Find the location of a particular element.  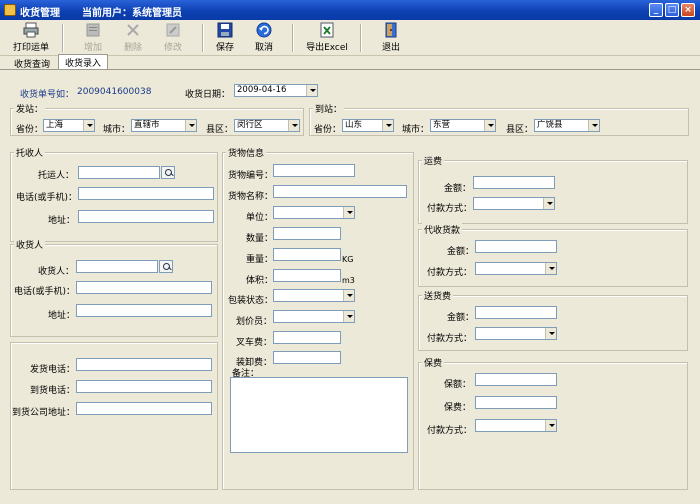

goods-name-input is located at coordinates (340, 191).